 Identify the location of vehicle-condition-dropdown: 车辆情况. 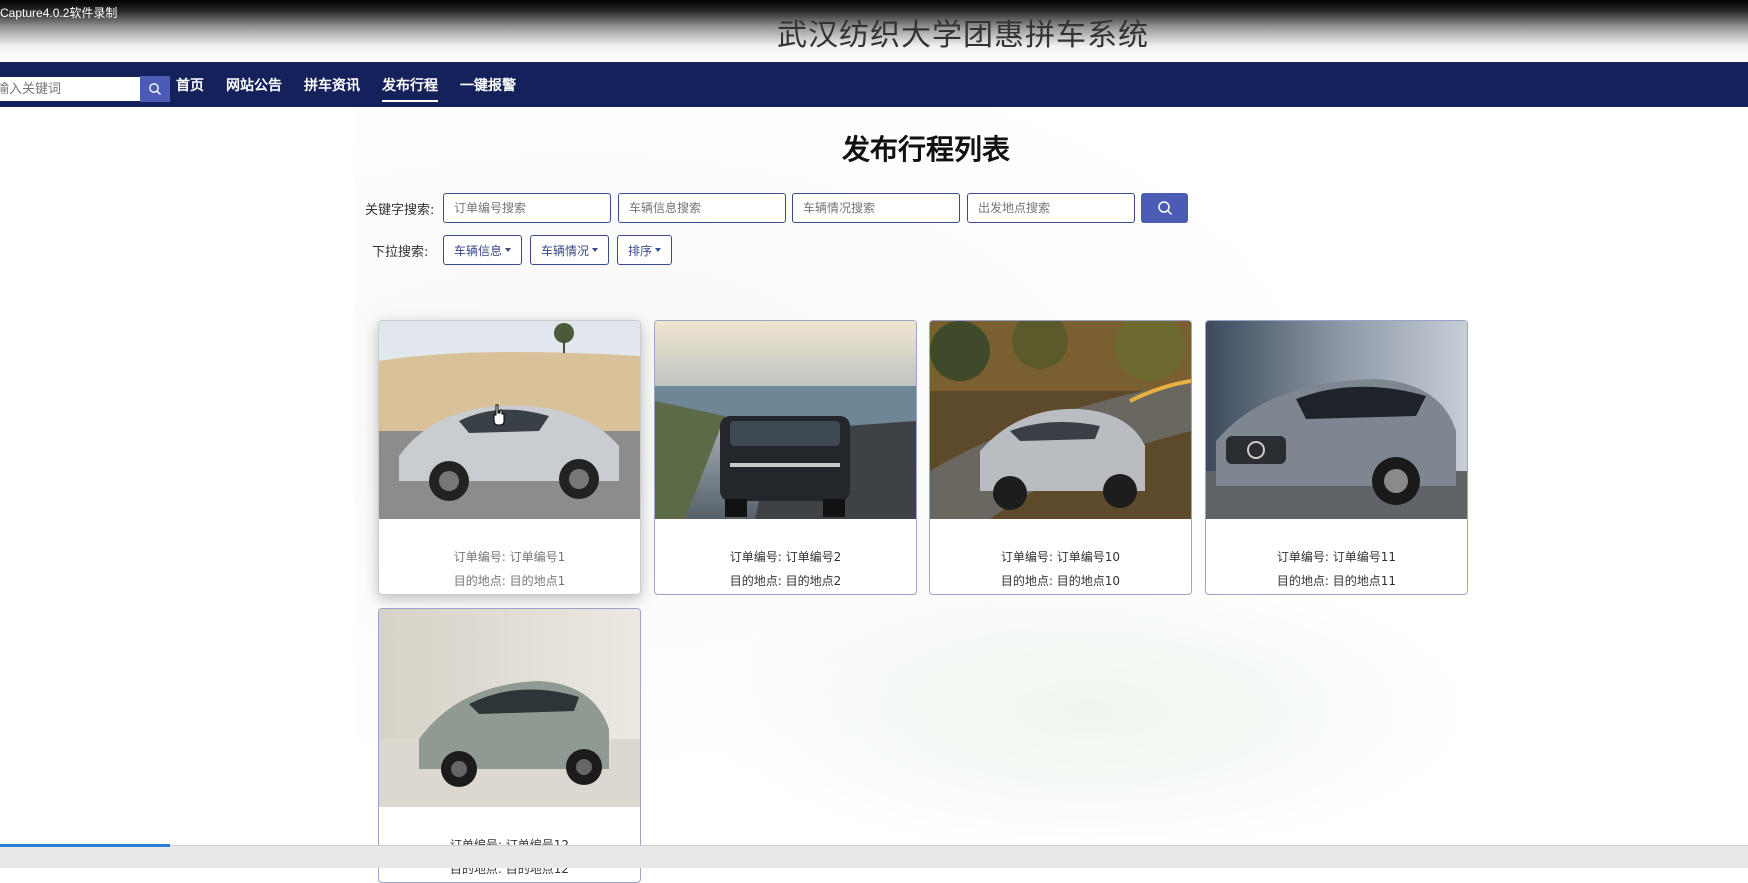
(570, 250).